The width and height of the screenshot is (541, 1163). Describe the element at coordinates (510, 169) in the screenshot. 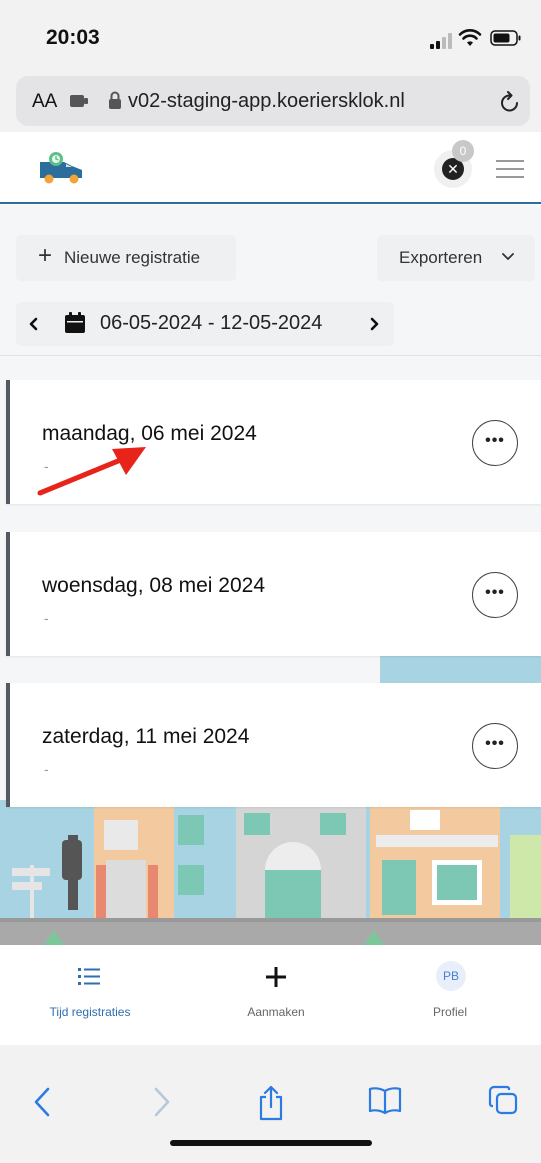

I see `hamburger-menu-icon` at that location.